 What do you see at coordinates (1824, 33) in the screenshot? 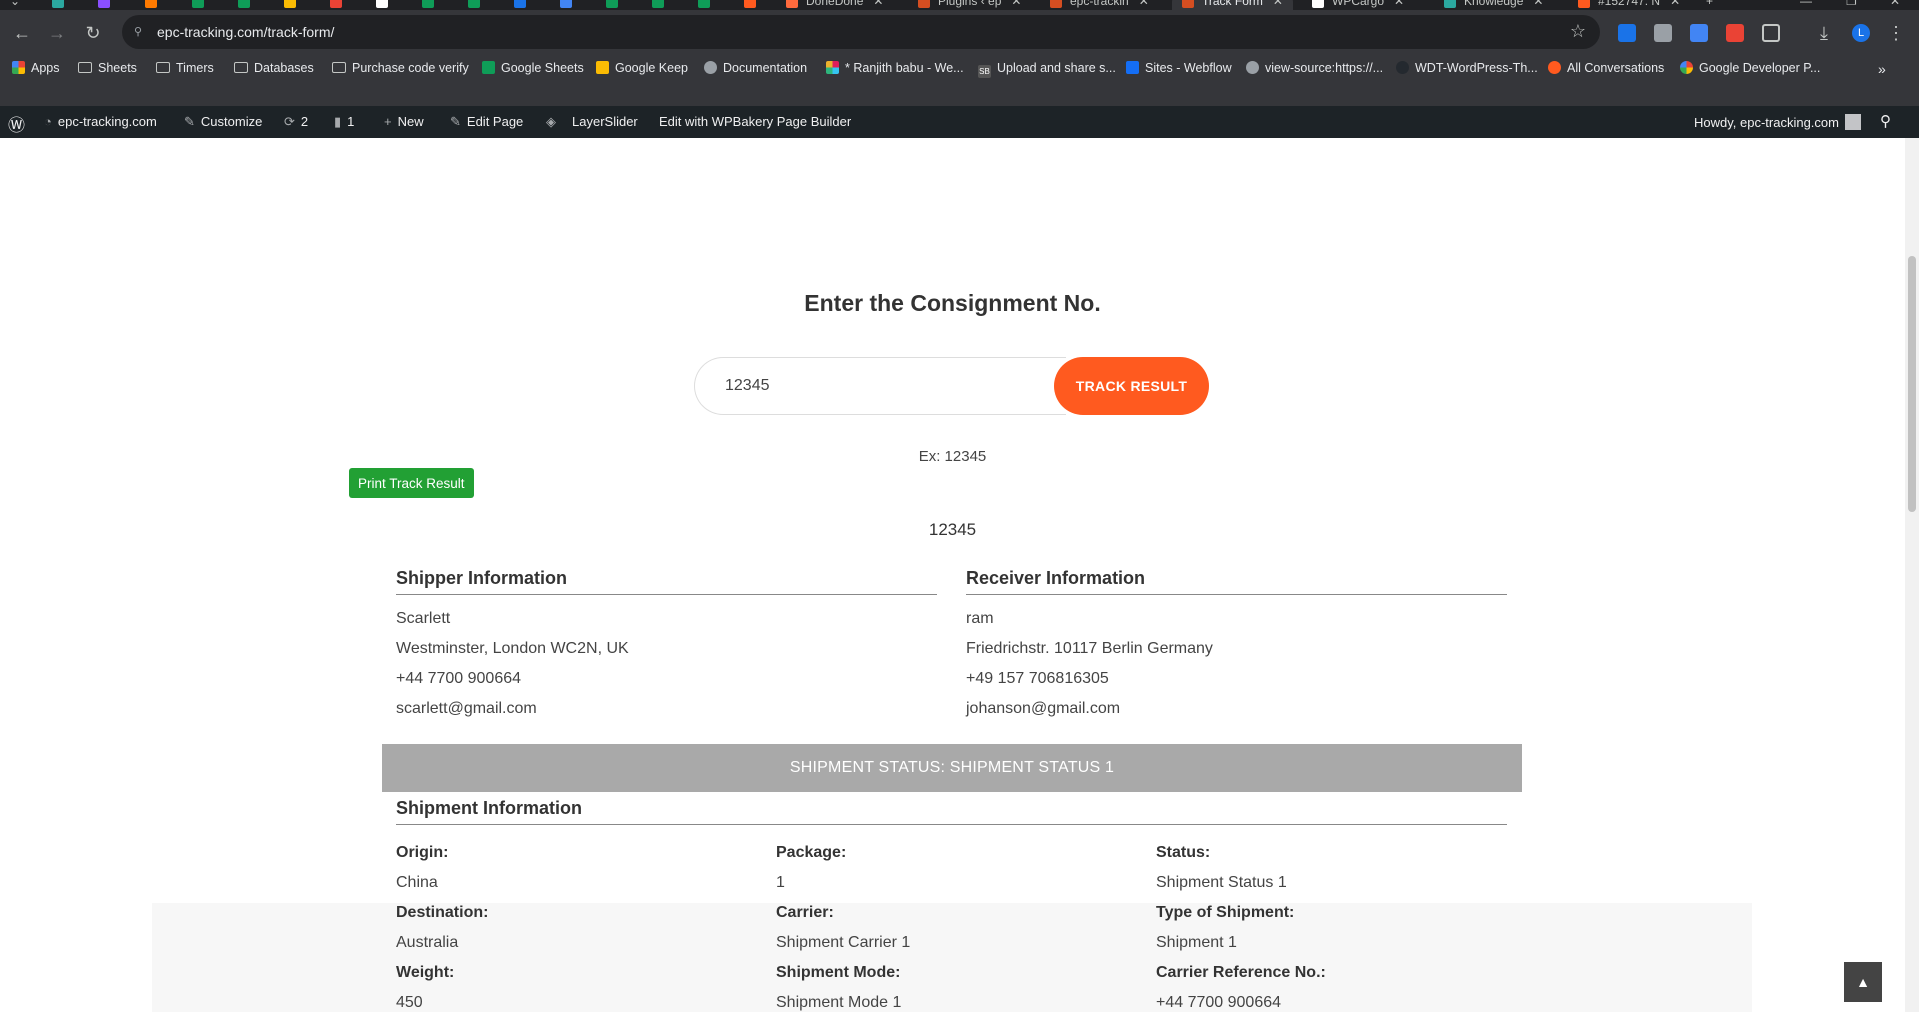
I see `downloads-button: ⤓` at bounding box center [1824, 33].